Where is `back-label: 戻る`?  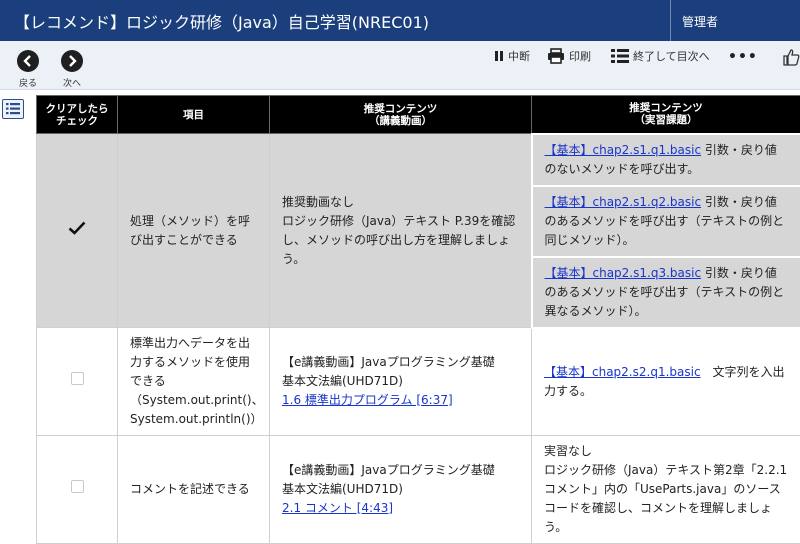
back-label: 戻る is located at coordinates (28, 82).